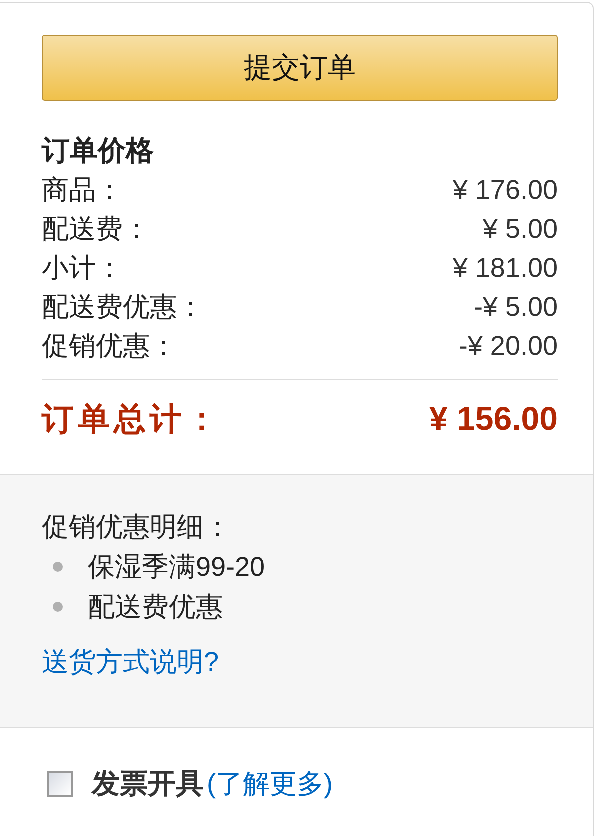  What do you see at coordinates (505, 190) in the screenshot?
I see `price-value: ¥ 176.00` at bounding box center [505, 190].